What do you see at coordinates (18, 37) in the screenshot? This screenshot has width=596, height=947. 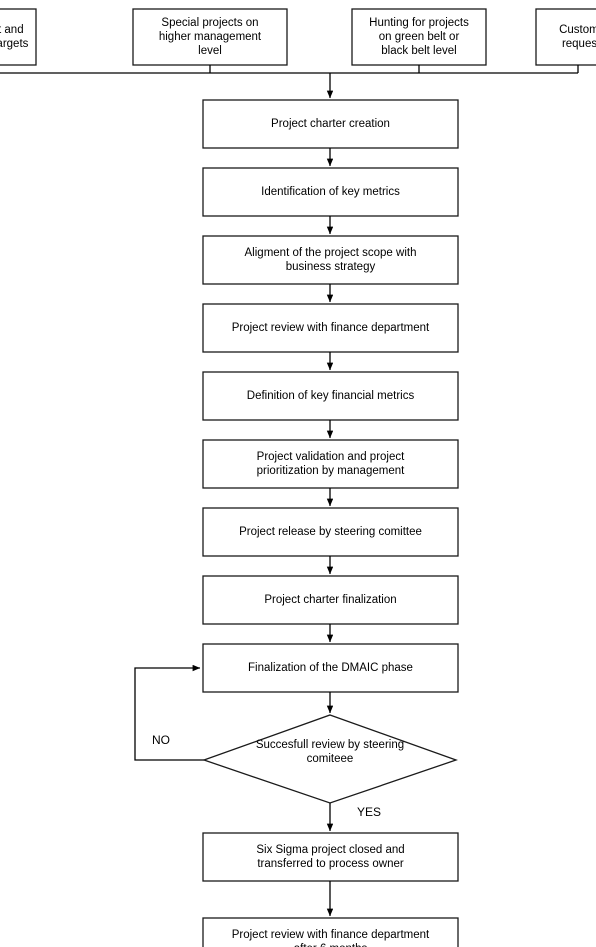 I see `input-box-profit-loss-targets-shape` at bounding box center [18, 37].